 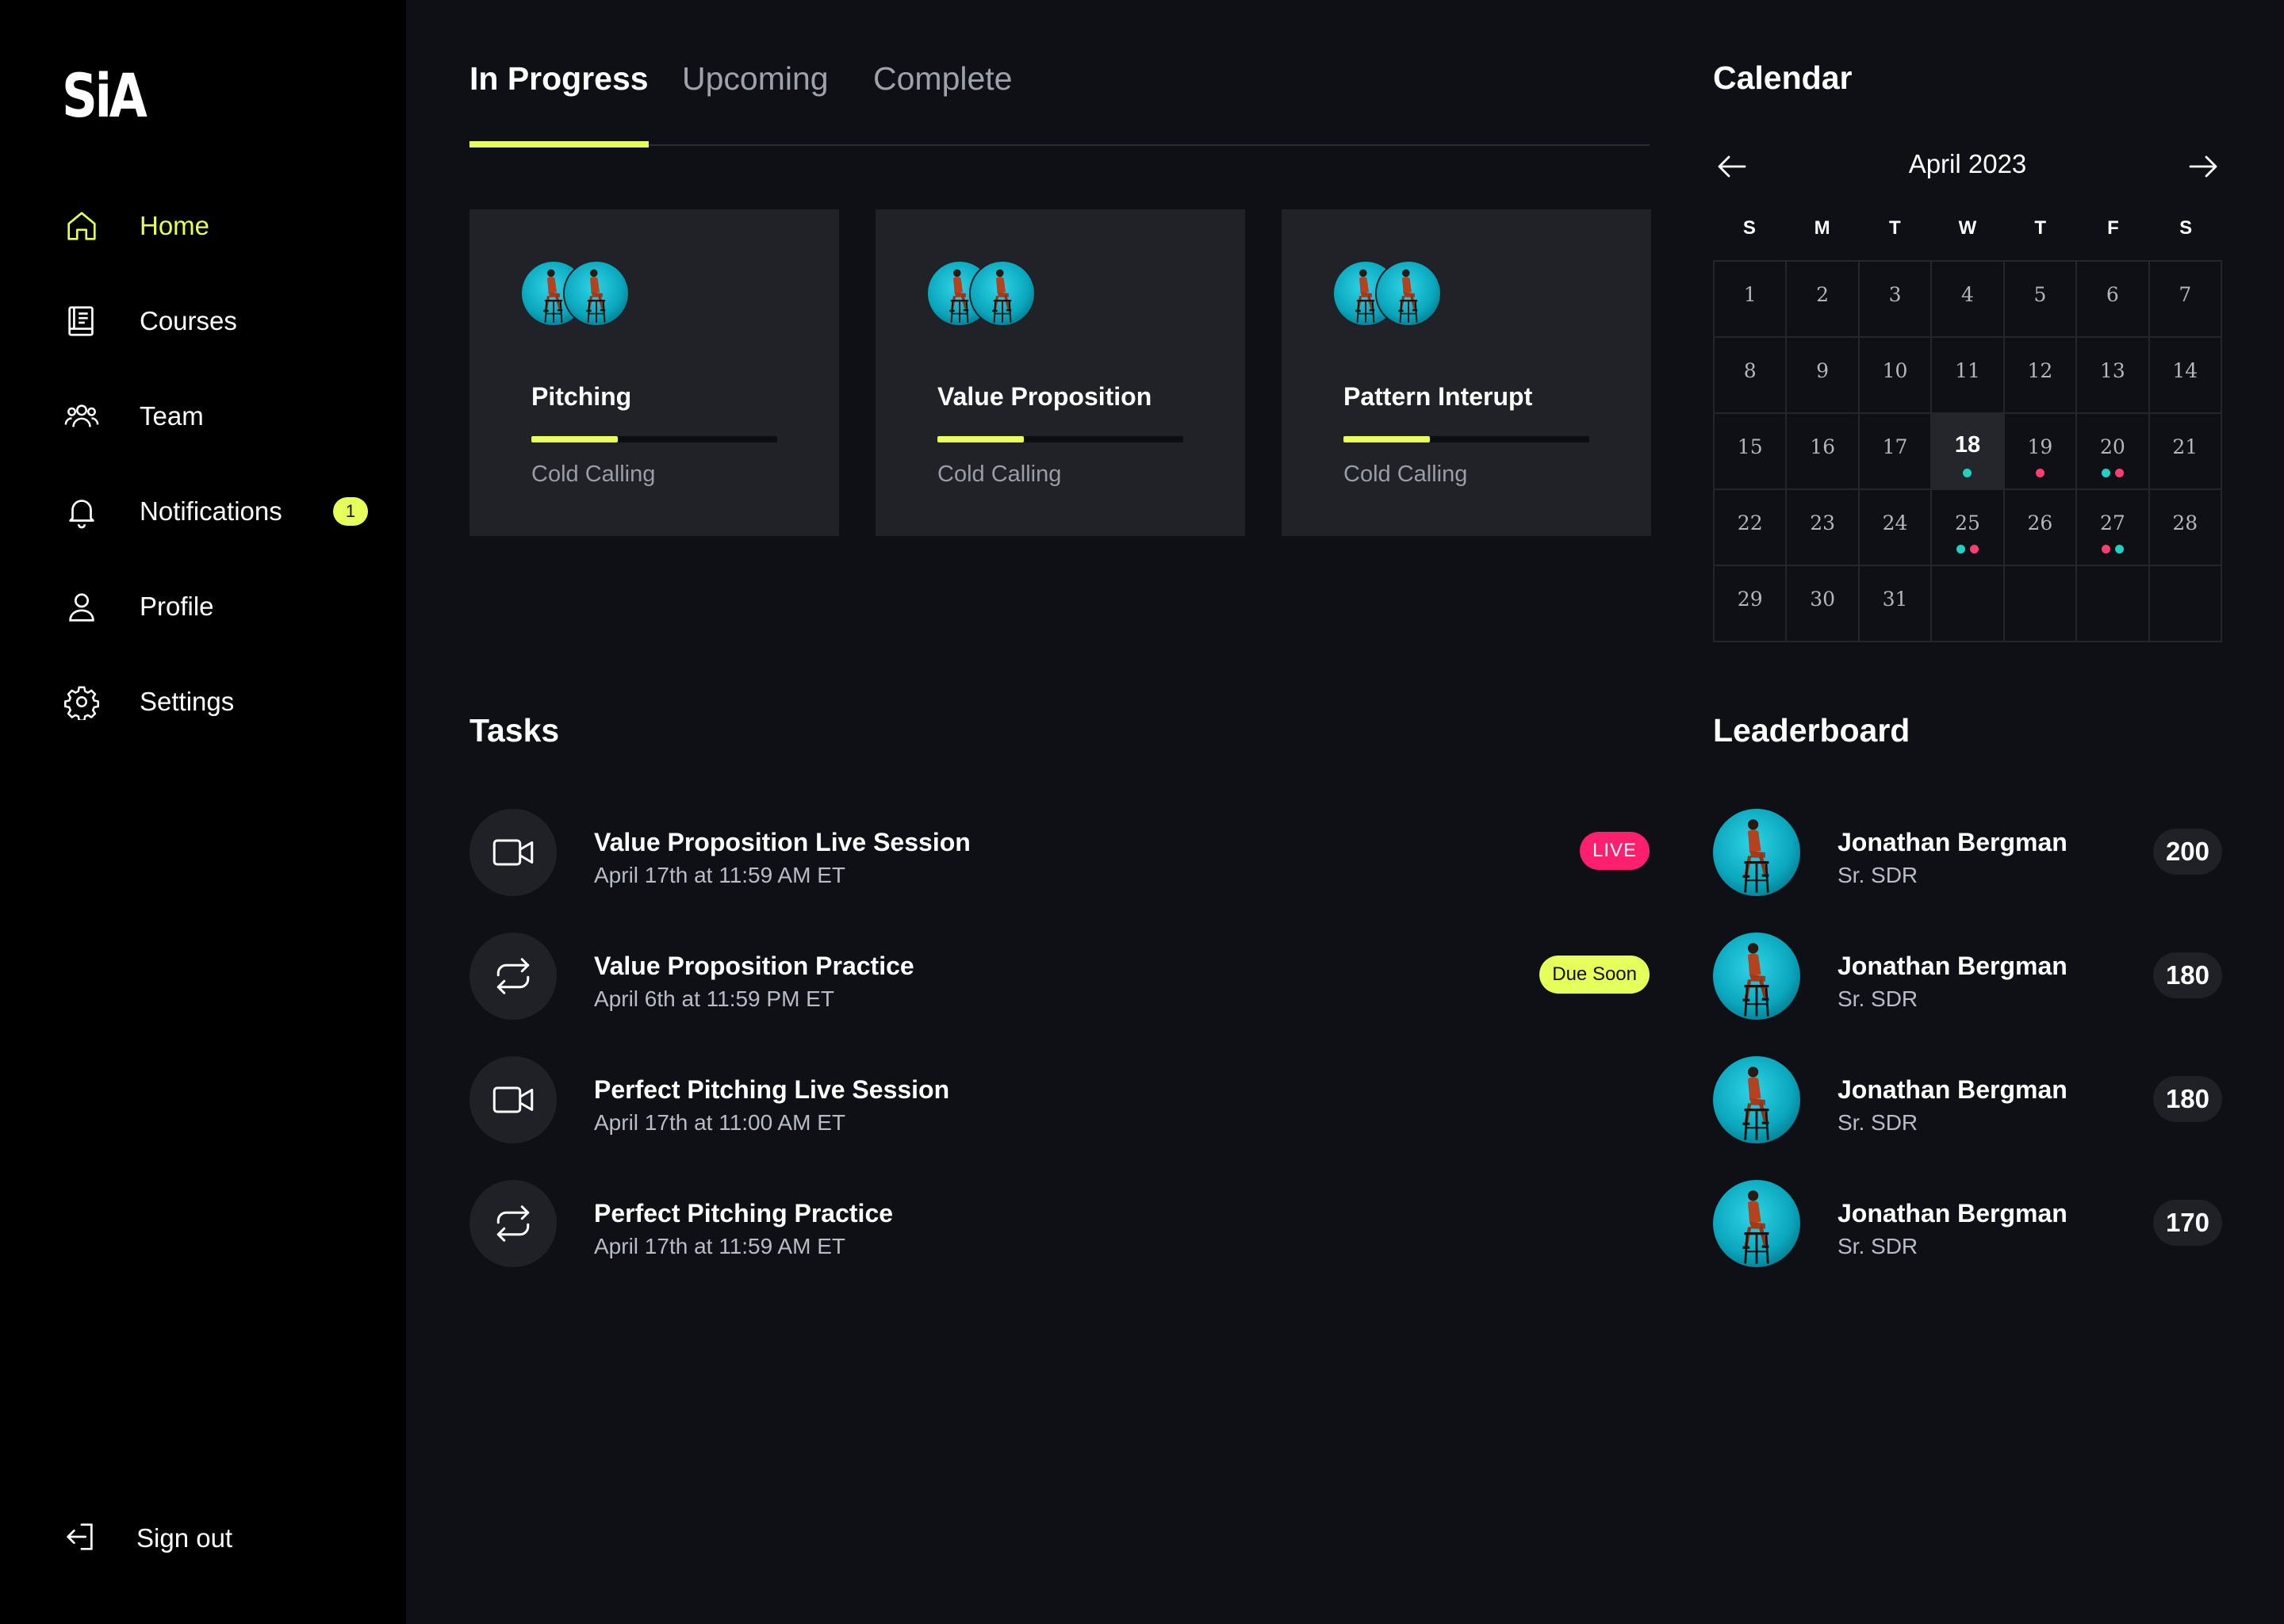 What do you see at coordinates (1823, 294) in the screenshot?
I see `calendar-day-number: 2` at bounding box center [1823, 294].